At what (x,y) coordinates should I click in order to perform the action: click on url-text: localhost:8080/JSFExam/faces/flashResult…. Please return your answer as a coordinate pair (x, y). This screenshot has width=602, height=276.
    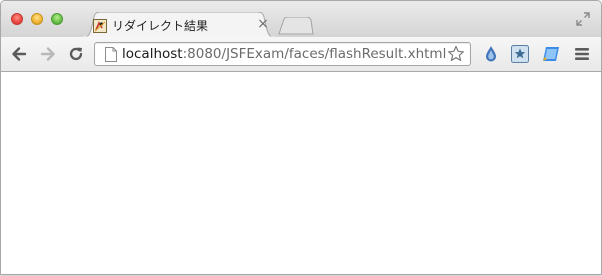
    Looking at the image, I should click on (284, 54).